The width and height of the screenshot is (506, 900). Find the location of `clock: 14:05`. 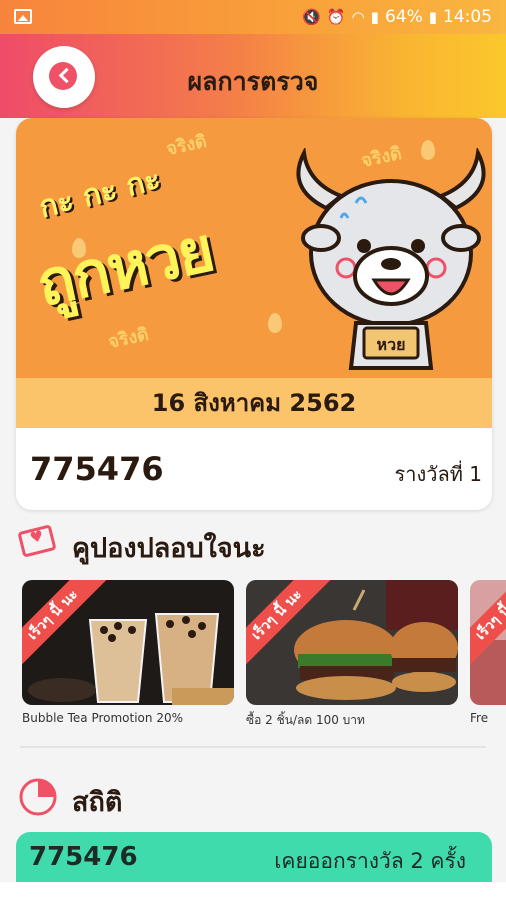

clock: 14:05 is located at coordinates (467, 17).